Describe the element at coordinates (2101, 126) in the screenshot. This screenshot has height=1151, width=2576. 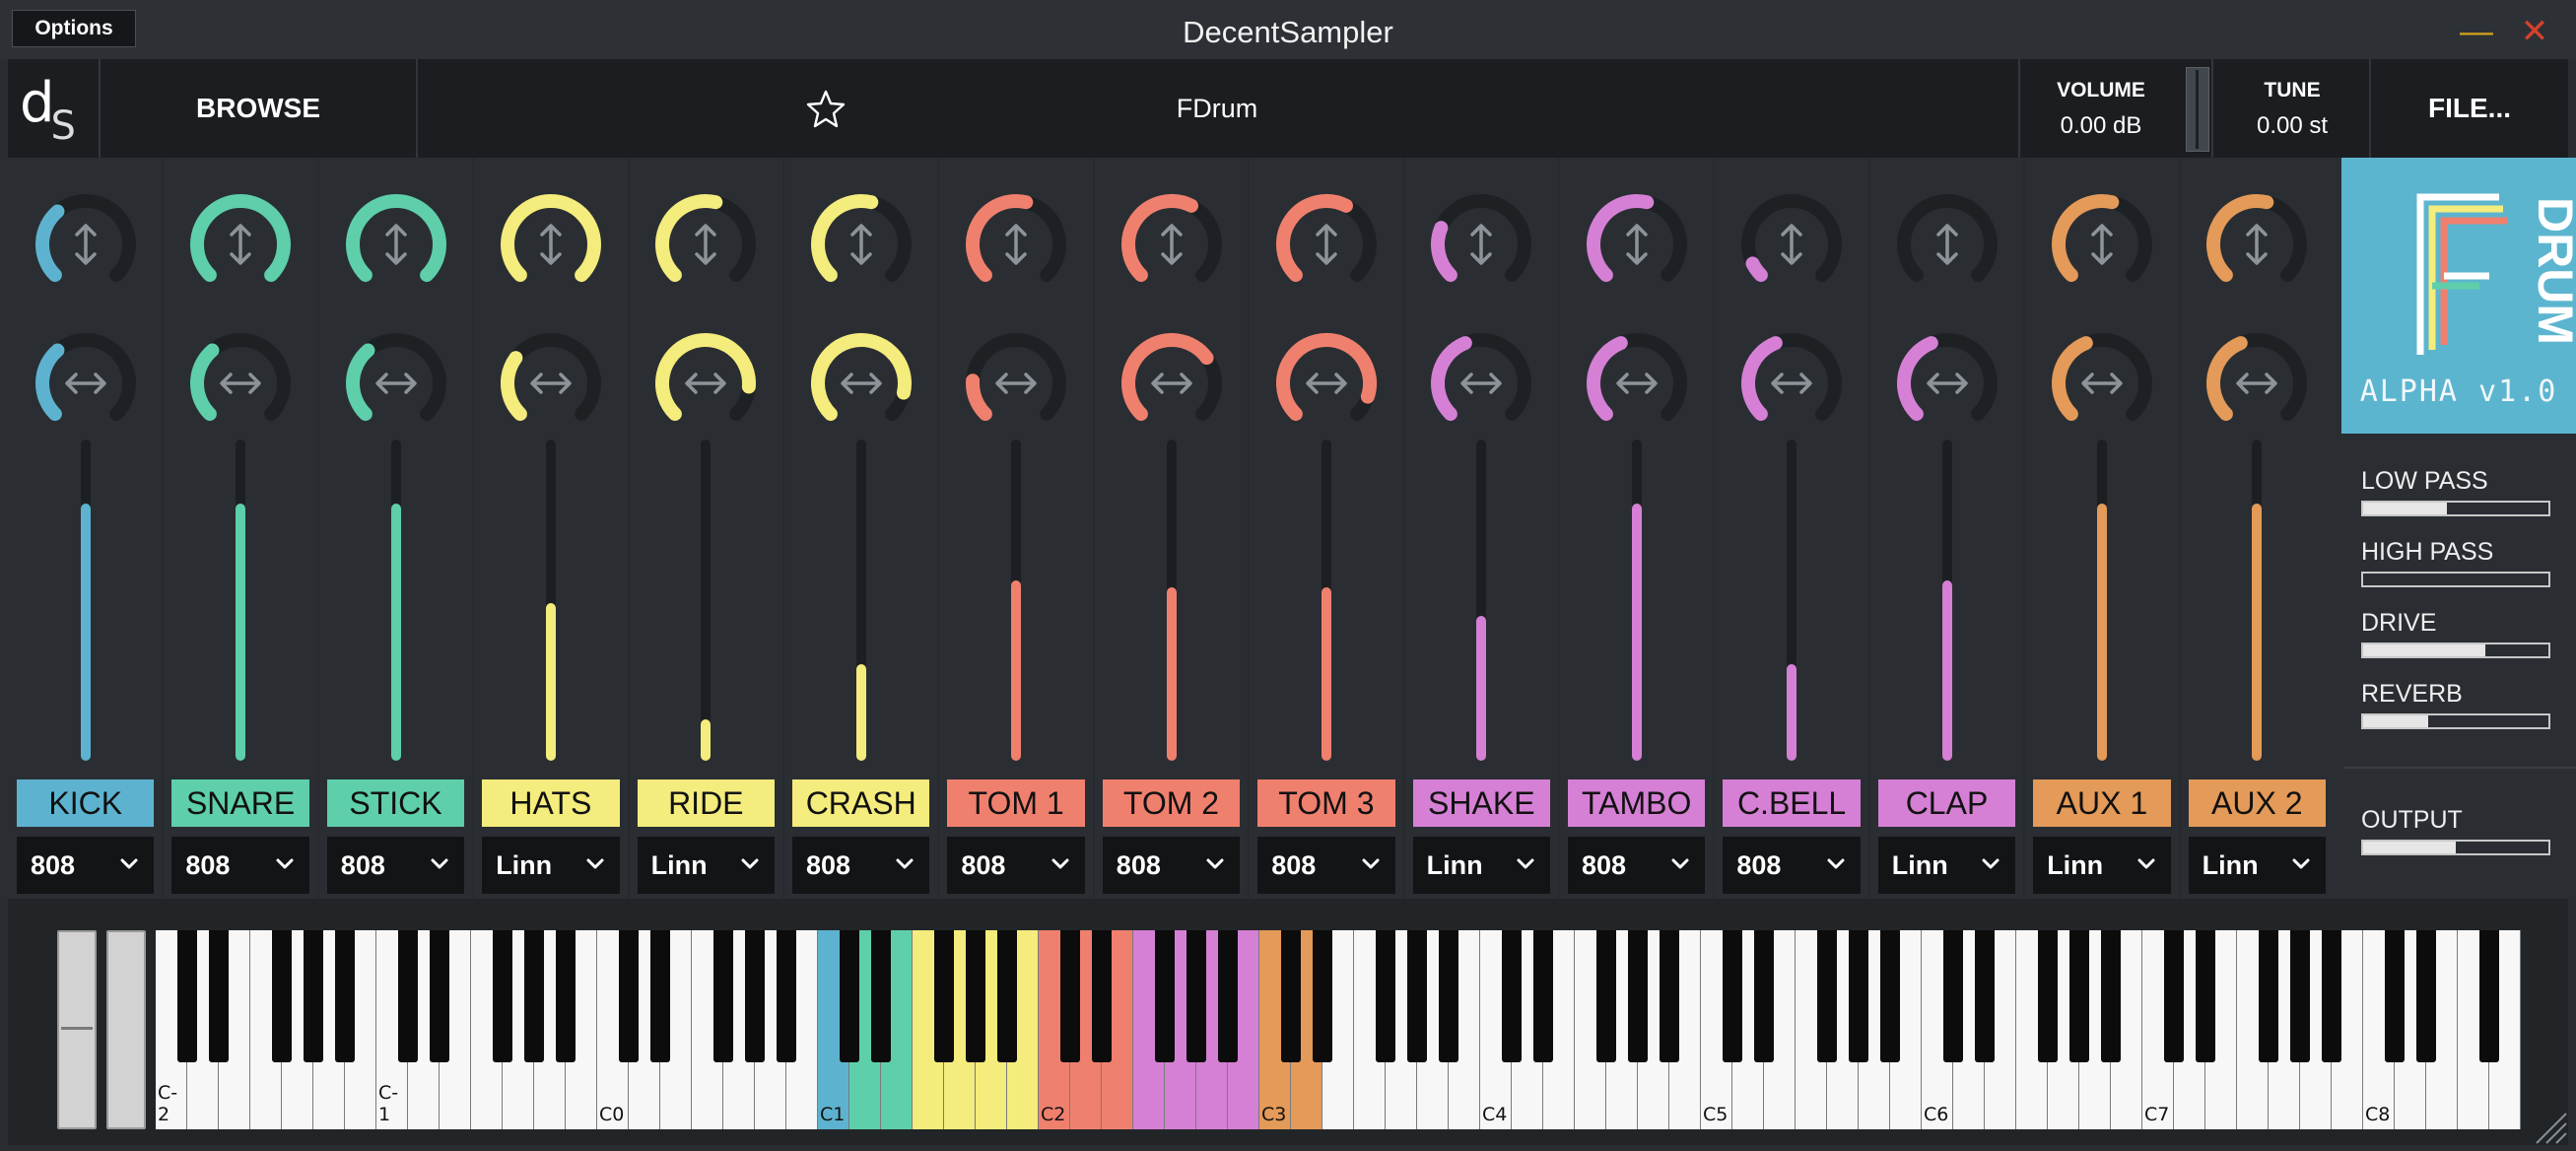
I see `volume-value: 0.00 dB` at that location.